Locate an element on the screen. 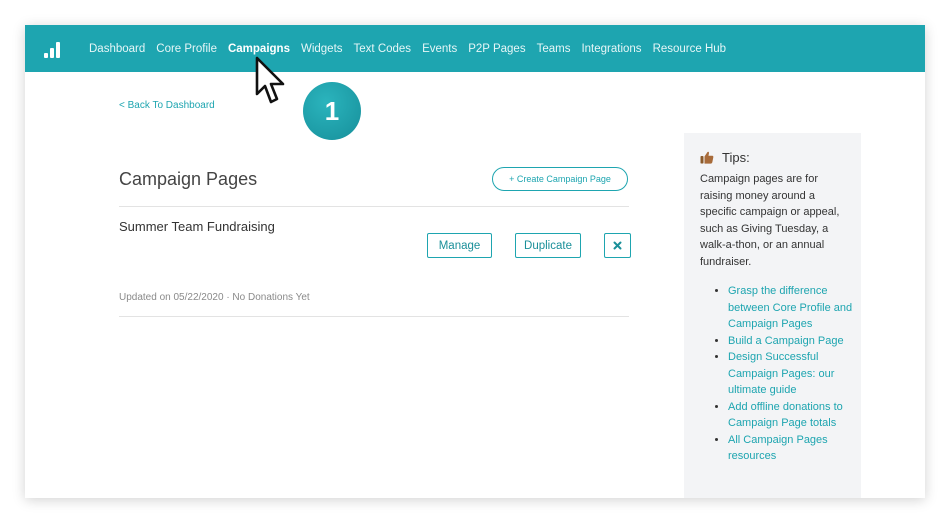 The image size is (950, 523). page-title: Campaign Pages is located at coordinates (188, 179).